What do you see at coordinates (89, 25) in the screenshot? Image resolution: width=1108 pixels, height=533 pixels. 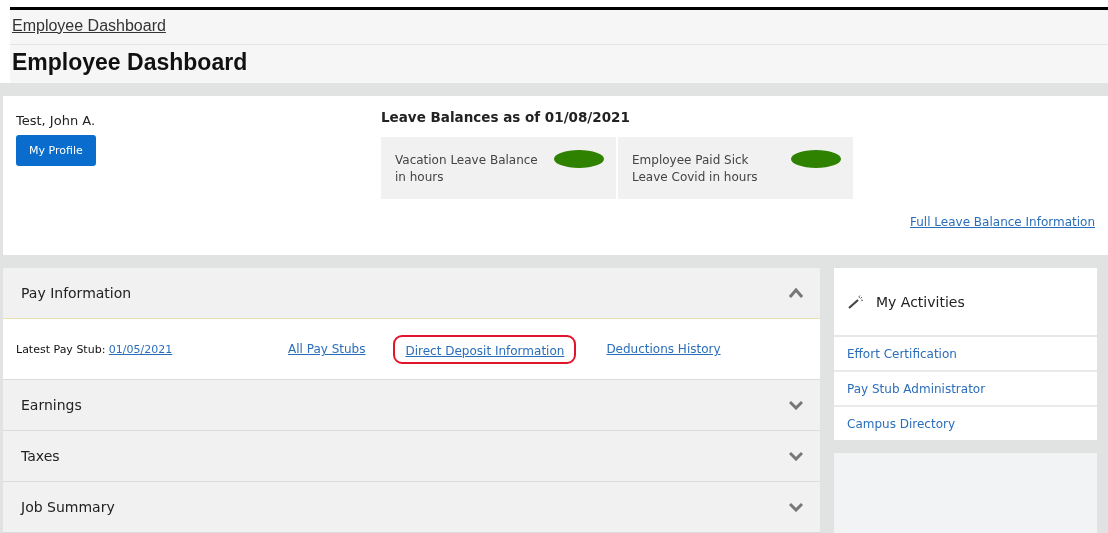 I see `breadcrumb-link: Employee Dashboard` at bounding box center [89, 25].